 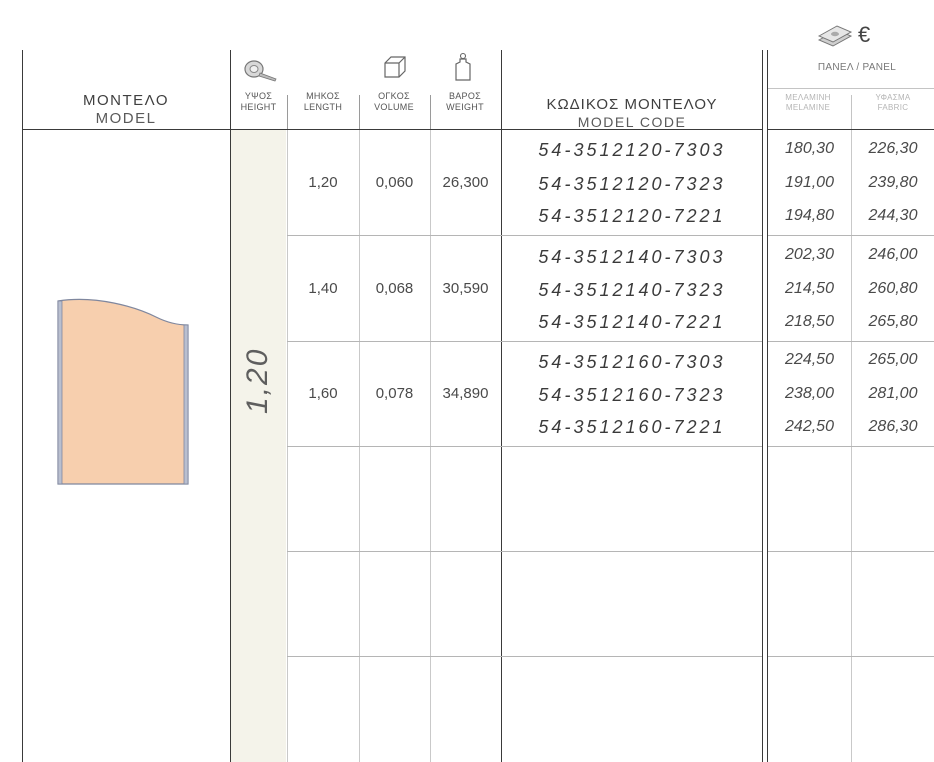 I want to click on model-code: 54-3512140-7221, so click(x=632, y=322).